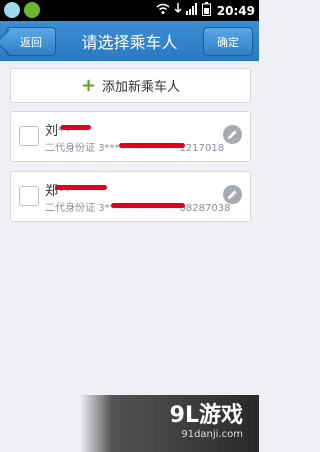 The height and width of the screenshot is (452, 320). Describe the element at coordinates (212, 434) in the screenshot. I see `watermark-url: 91danji.com` at that location.